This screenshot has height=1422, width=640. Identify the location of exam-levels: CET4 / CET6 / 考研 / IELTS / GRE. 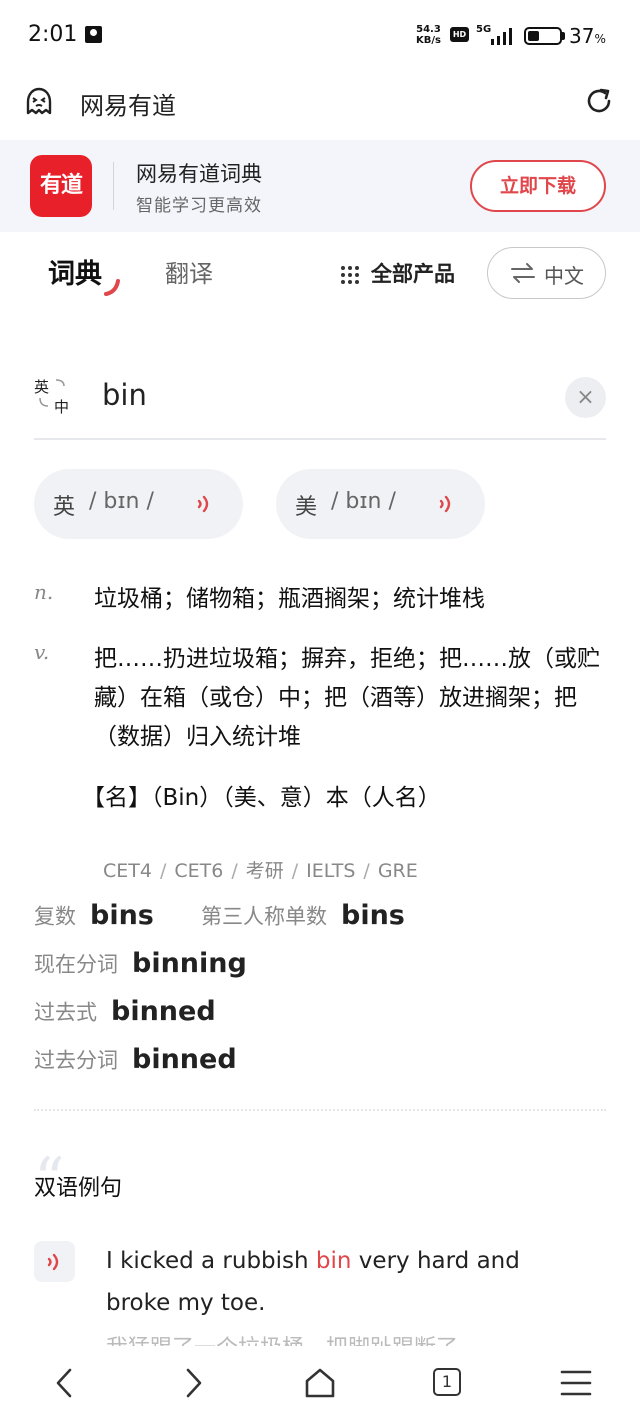
(260, 869).